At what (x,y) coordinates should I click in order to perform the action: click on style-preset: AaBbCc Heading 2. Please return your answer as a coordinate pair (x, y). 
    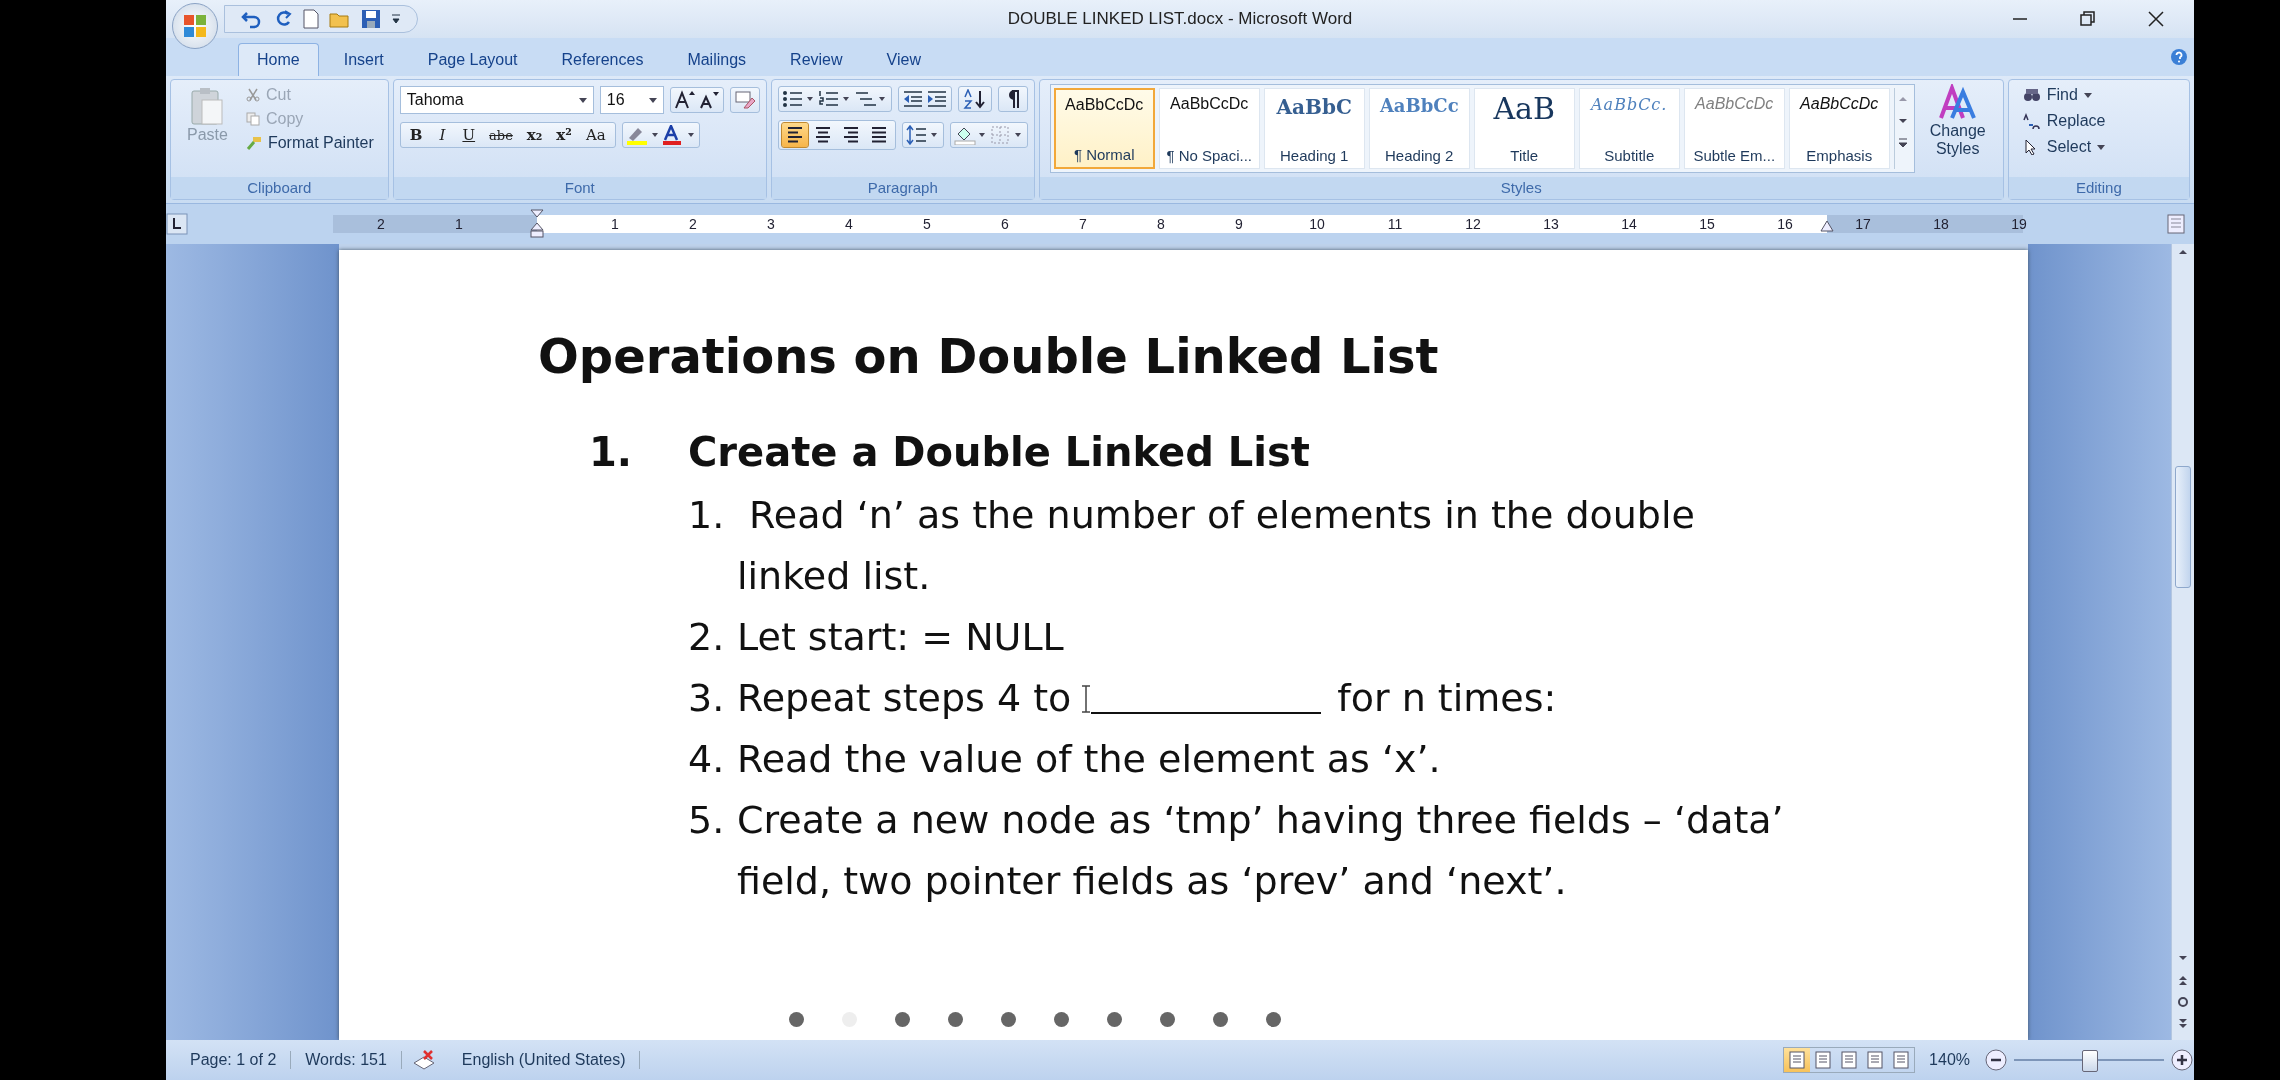
    Looking at the image, I should click on (1419, 128).